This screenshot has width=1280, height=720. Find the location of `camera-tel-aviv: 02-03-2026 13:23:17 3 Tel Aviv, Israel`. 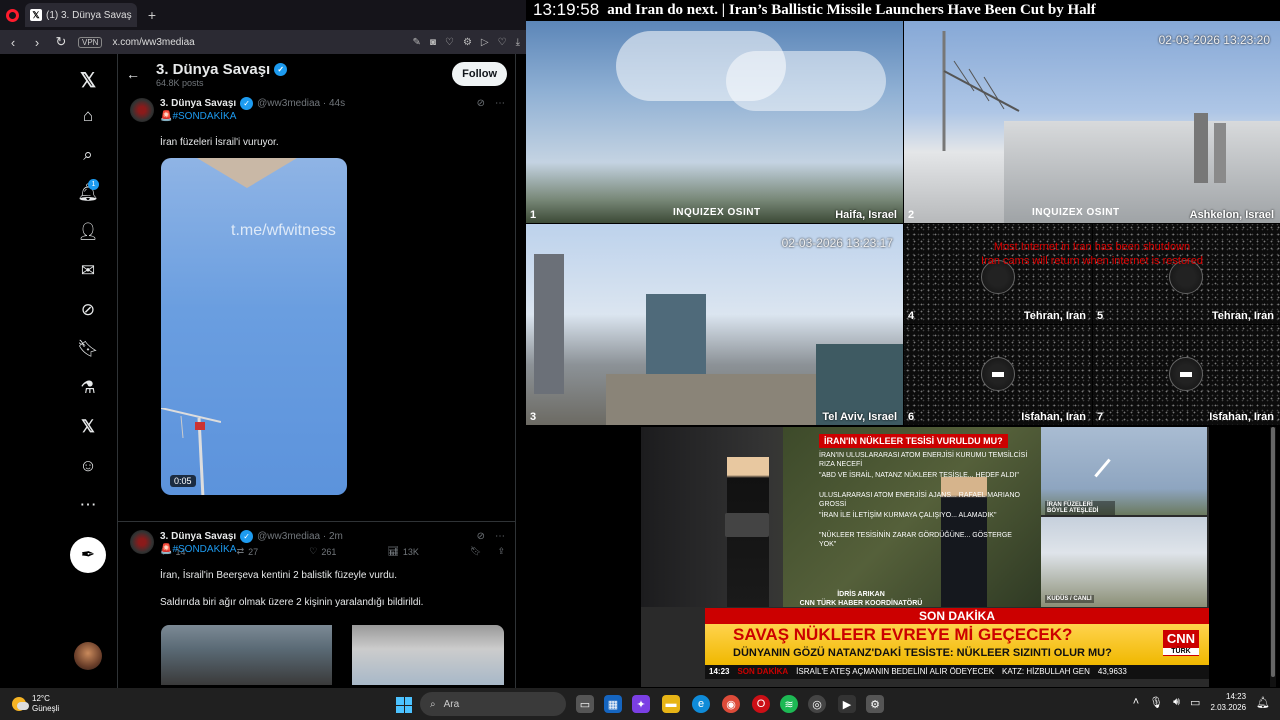

camera-tel-aviv: 02-03-2026 13:23:17 3 Tel Aviv, Israel is located at coordinates (714, 324).